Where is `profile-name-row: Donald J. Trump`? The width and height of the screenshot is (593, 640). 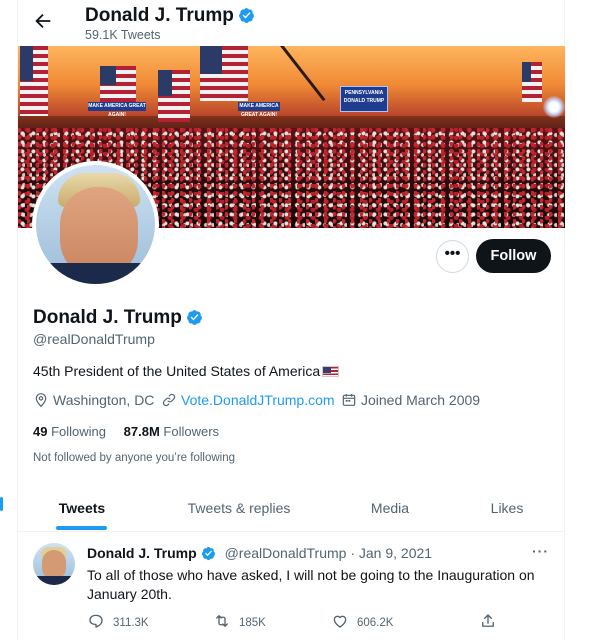
profile-name-row: Donald J. Trump is located at coordinates (118, 318).